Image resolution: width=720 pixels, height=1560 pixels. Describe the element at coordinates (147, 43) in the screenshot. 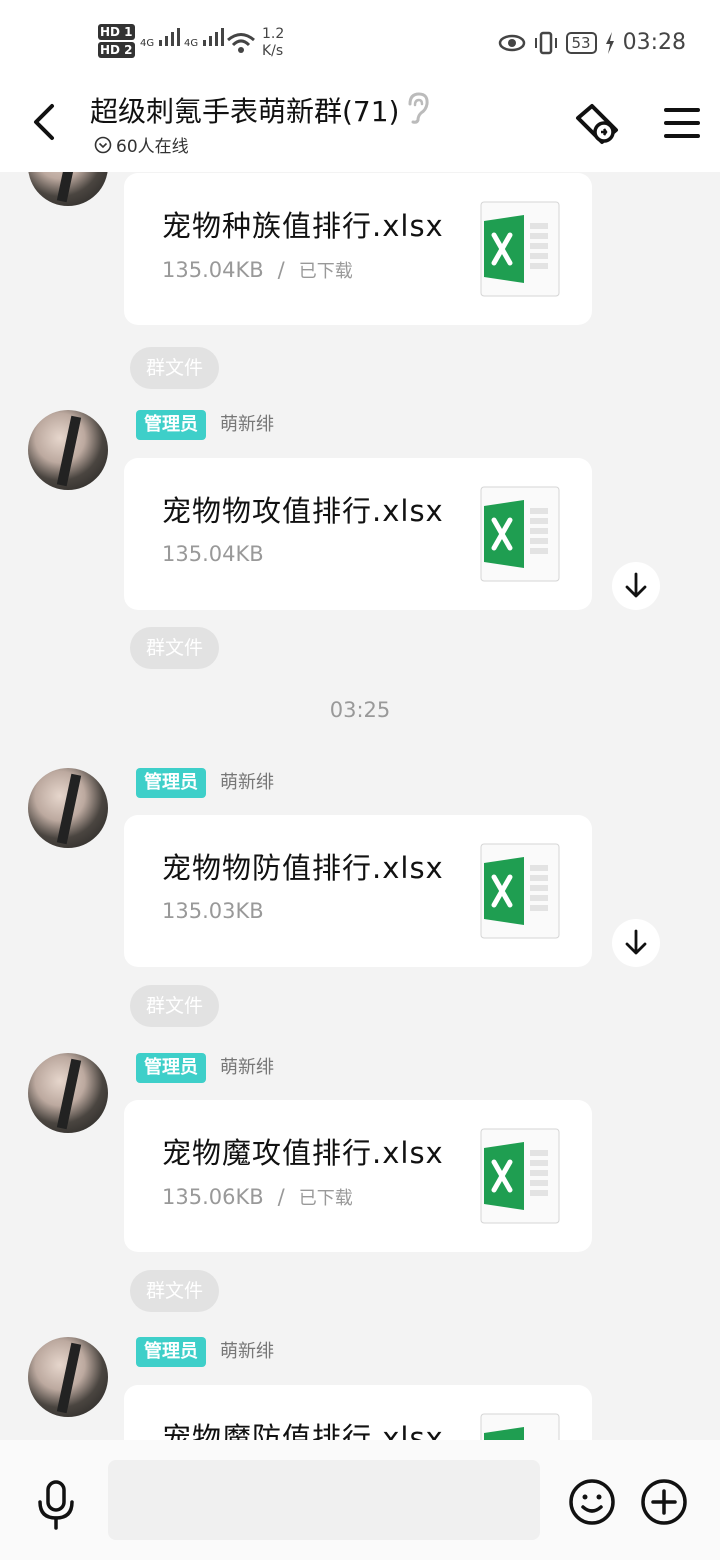

I see `signal-label-1: 4G` at that location.